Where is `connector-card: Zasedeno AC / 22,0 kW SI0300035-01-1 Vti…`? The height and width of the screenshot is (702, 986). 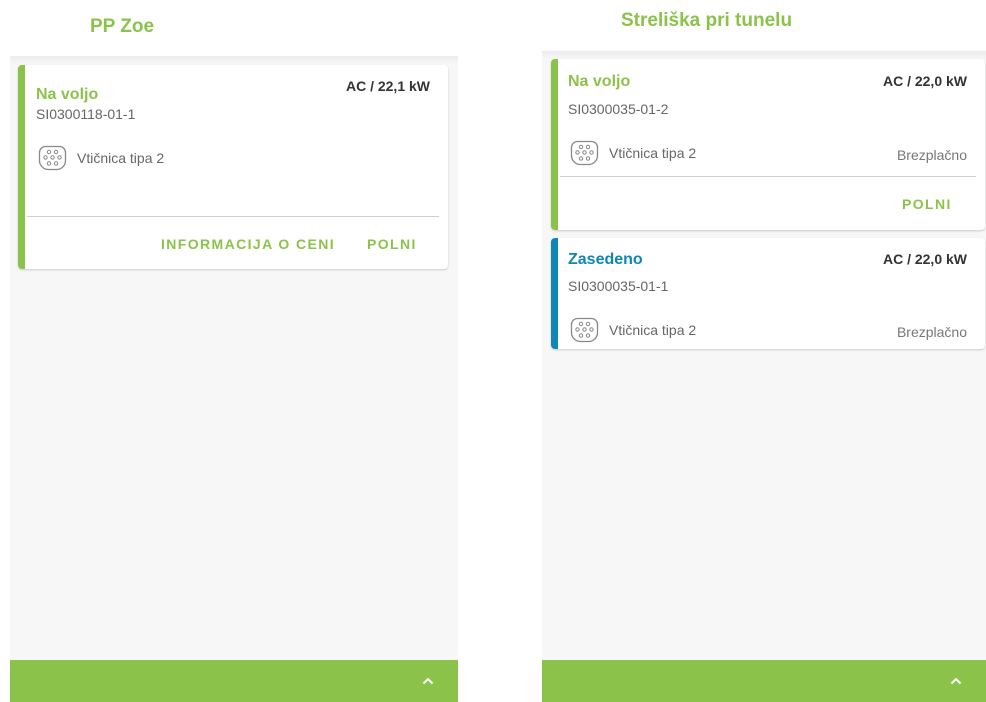
connector-card: Zasedeno AC / 22,0 kW SI0300035-01-1 Vti… is located at coordinates (768, 293).